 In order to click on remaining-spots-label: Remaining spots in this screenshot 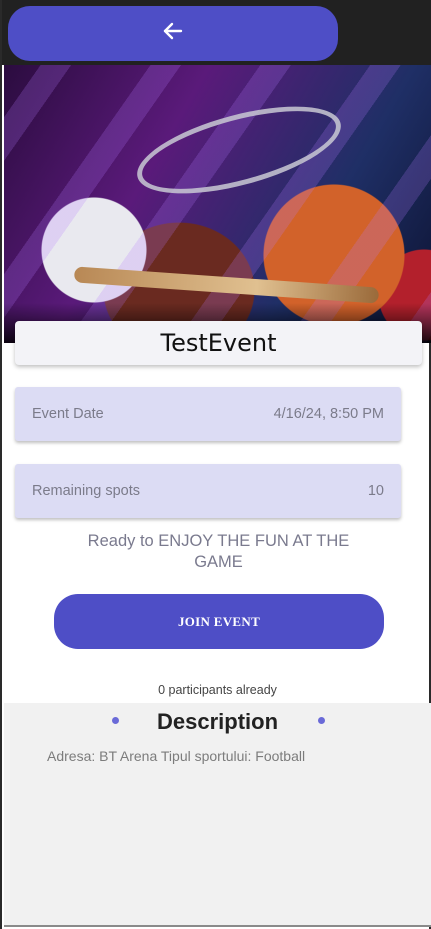, I will do `click(86, 491)`.